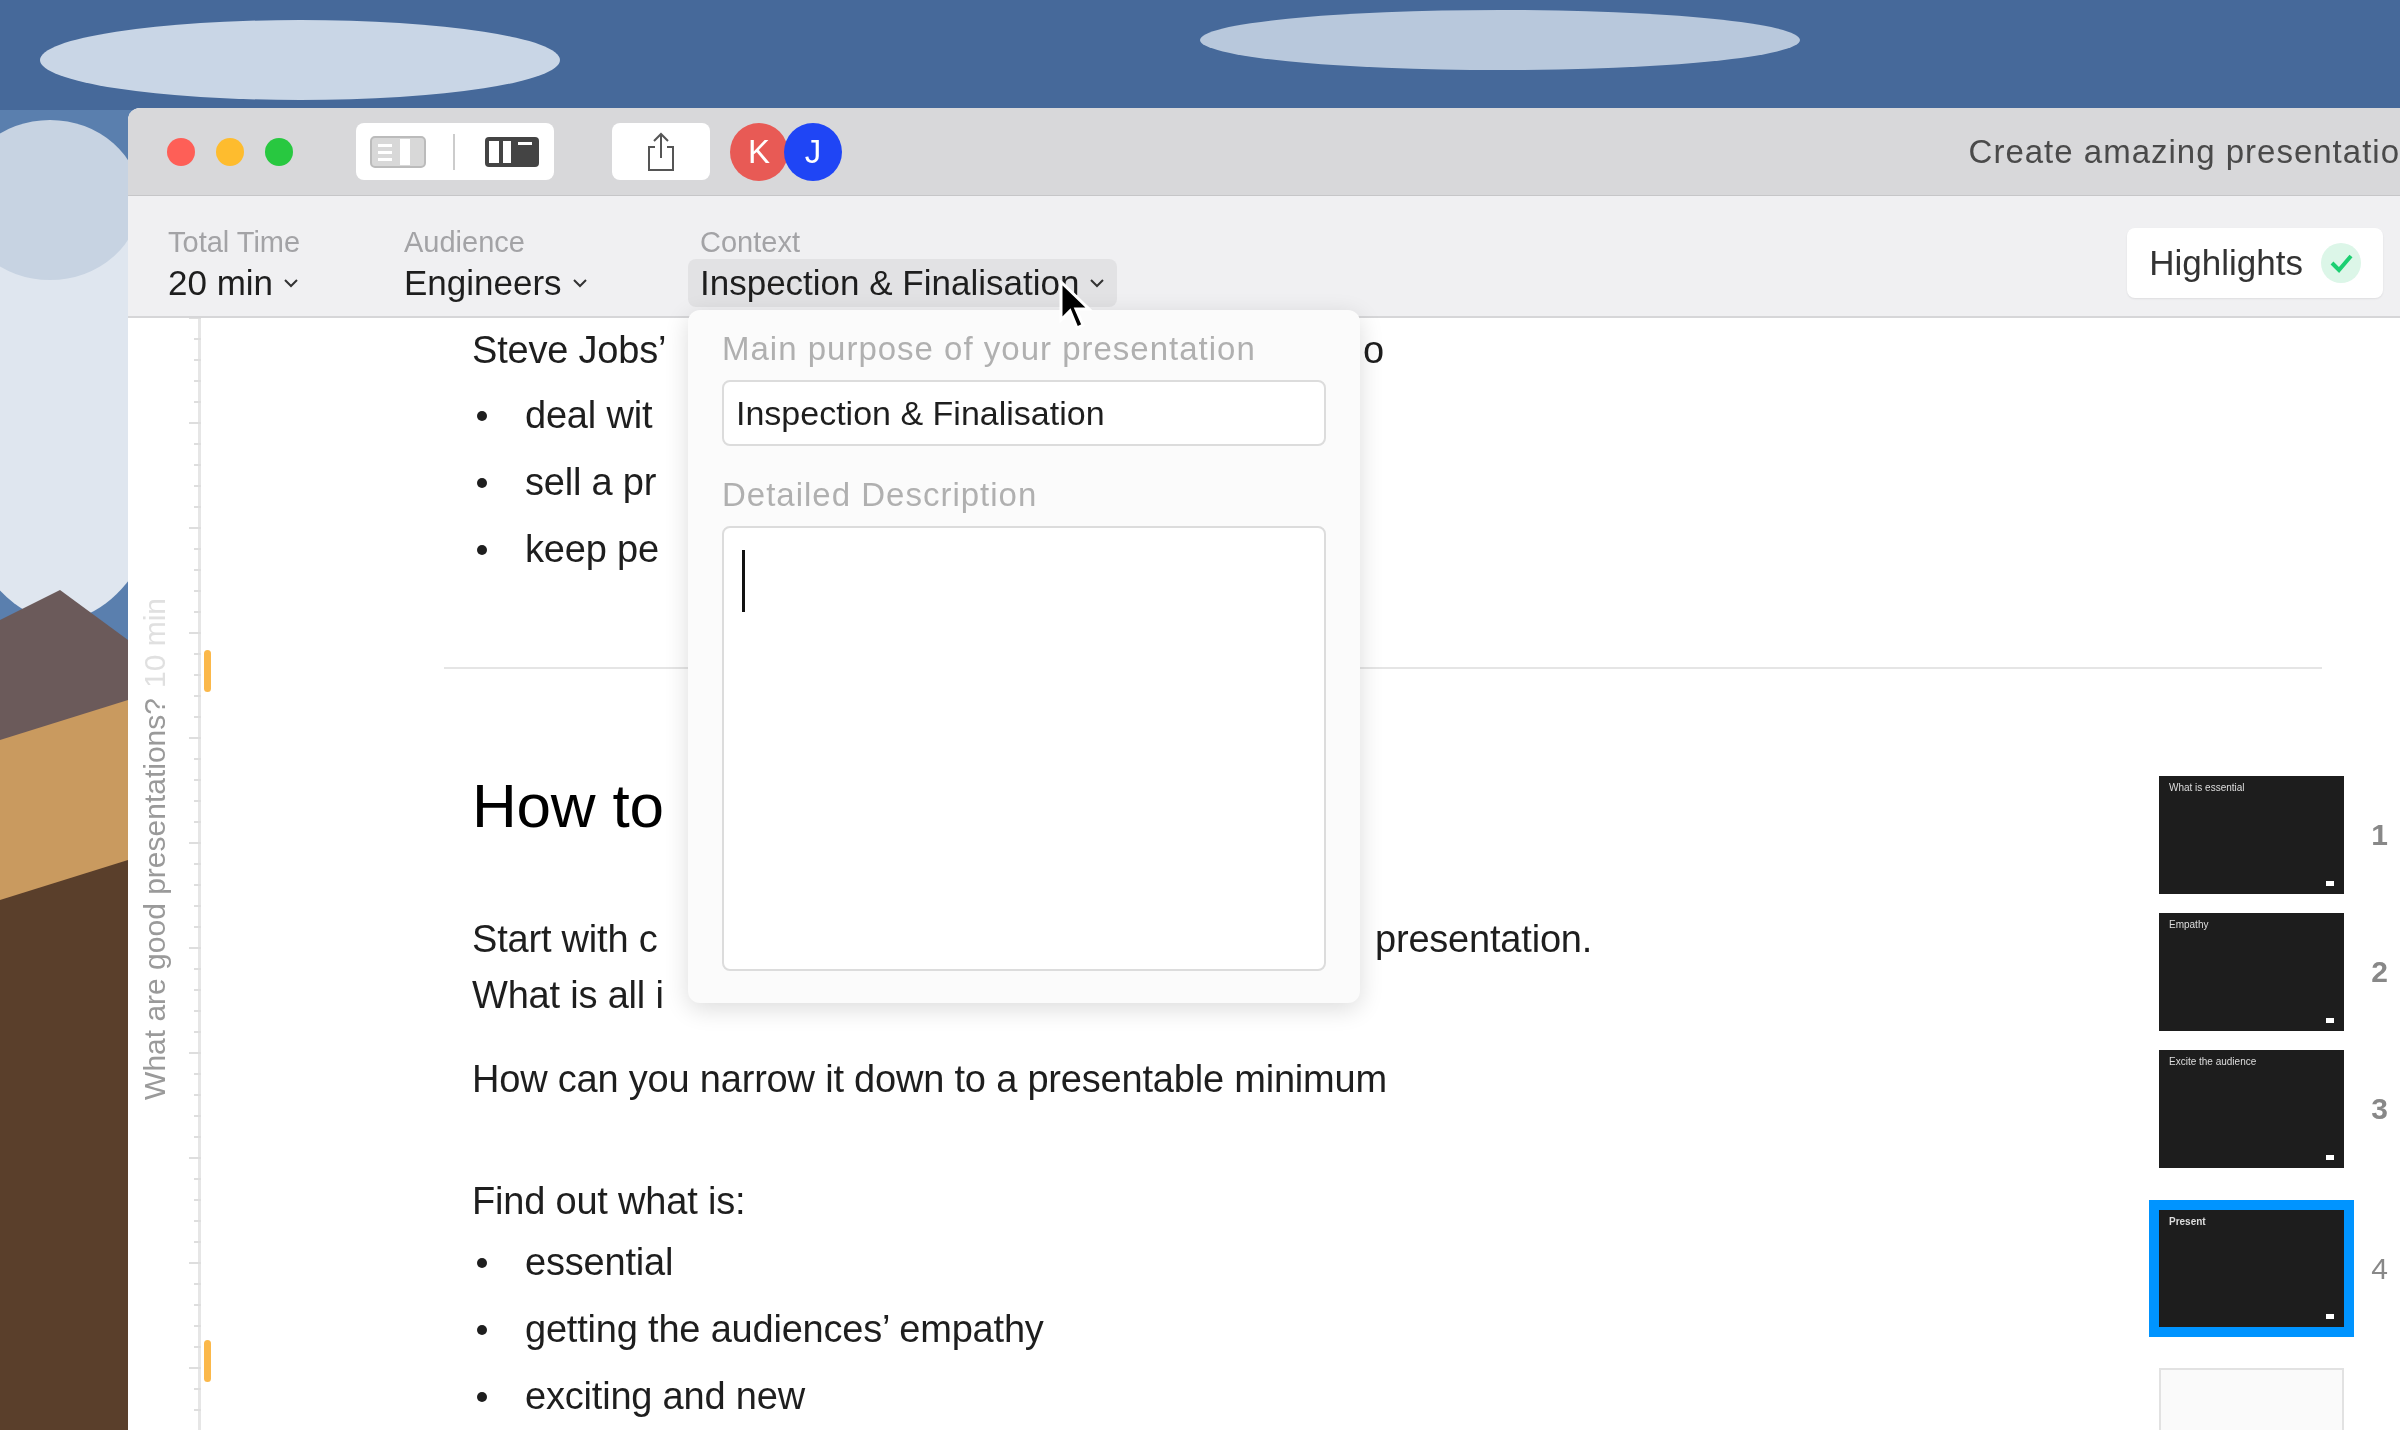 The width and height of the screenshot is (2400, 1430). What do you see at coordinates (260, 283) in the screenshot?
I see `dropdown: 20 min` at bounding box center [260, 283].